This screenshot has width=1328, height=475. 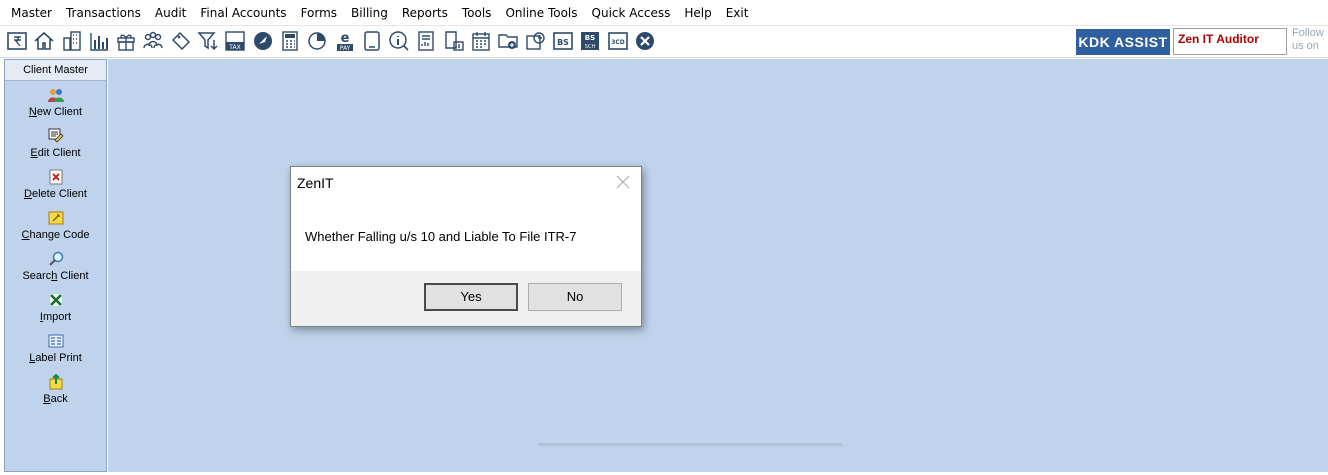 I want to click on menu-final-accounts: Final Accounts, so click(x=243, y=13).